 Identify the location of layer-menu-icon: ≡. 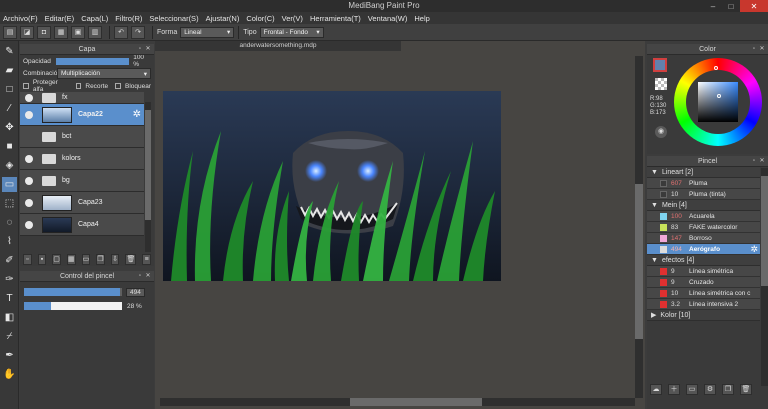
(147, 259).